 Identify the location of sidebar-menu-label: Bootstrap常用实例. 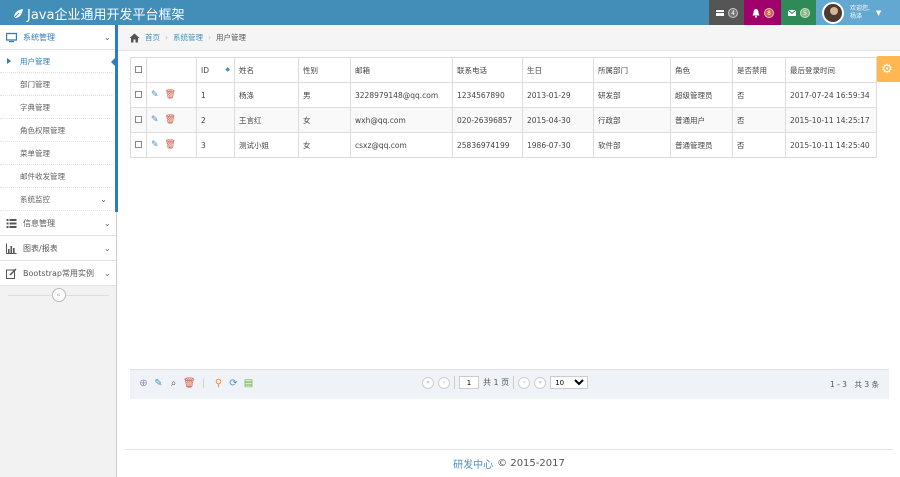
(58, 273).